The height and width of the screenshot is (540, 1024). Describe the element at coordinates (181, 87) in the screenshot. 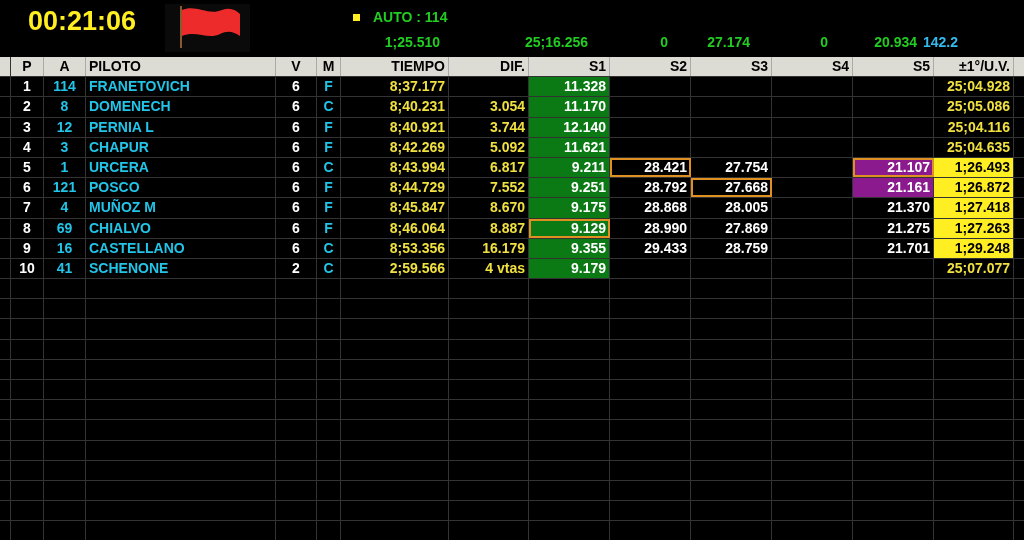

I see `driver-cell: FRANETOVICH` at that location.